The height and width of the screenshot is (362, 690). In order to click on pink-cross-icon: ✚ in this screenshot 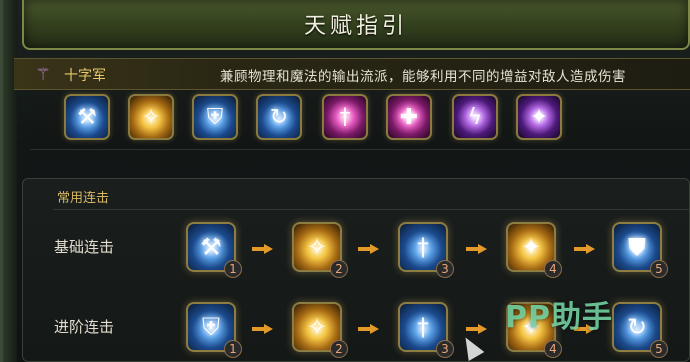, I will do `click(409, 117)`.